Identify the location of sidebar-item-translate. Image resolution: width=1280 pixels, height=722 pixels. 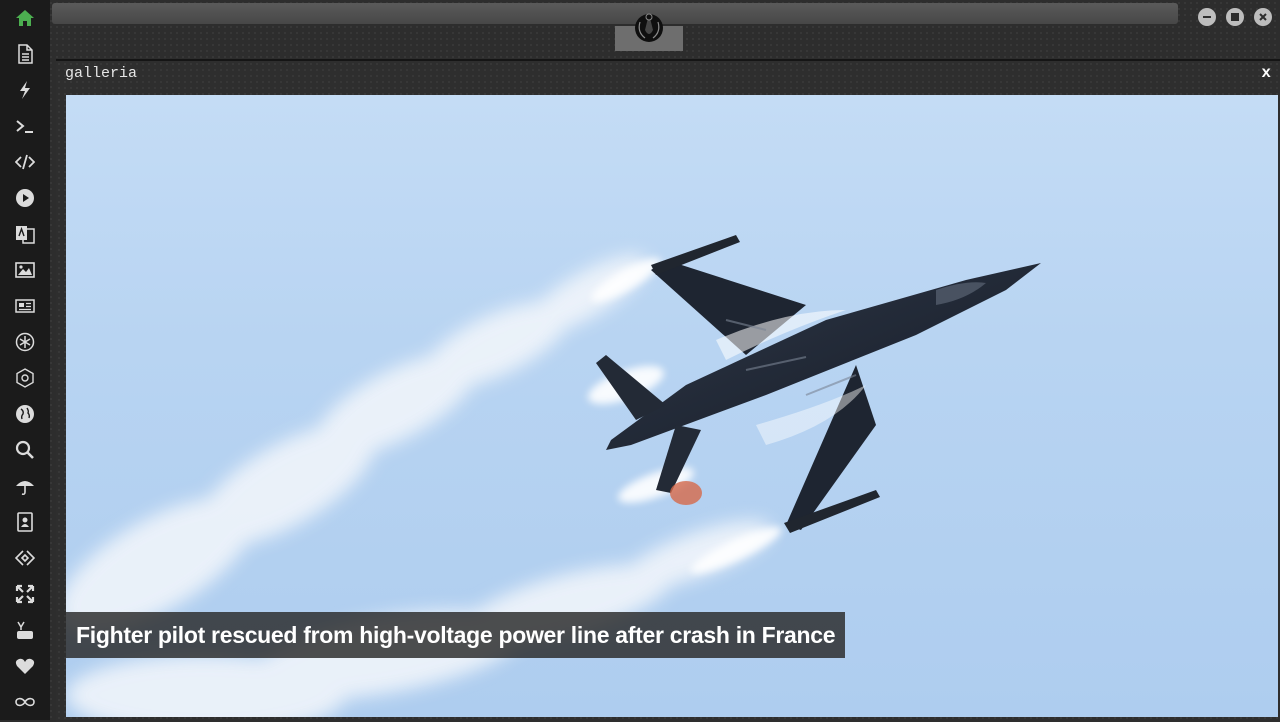
(25, 234).